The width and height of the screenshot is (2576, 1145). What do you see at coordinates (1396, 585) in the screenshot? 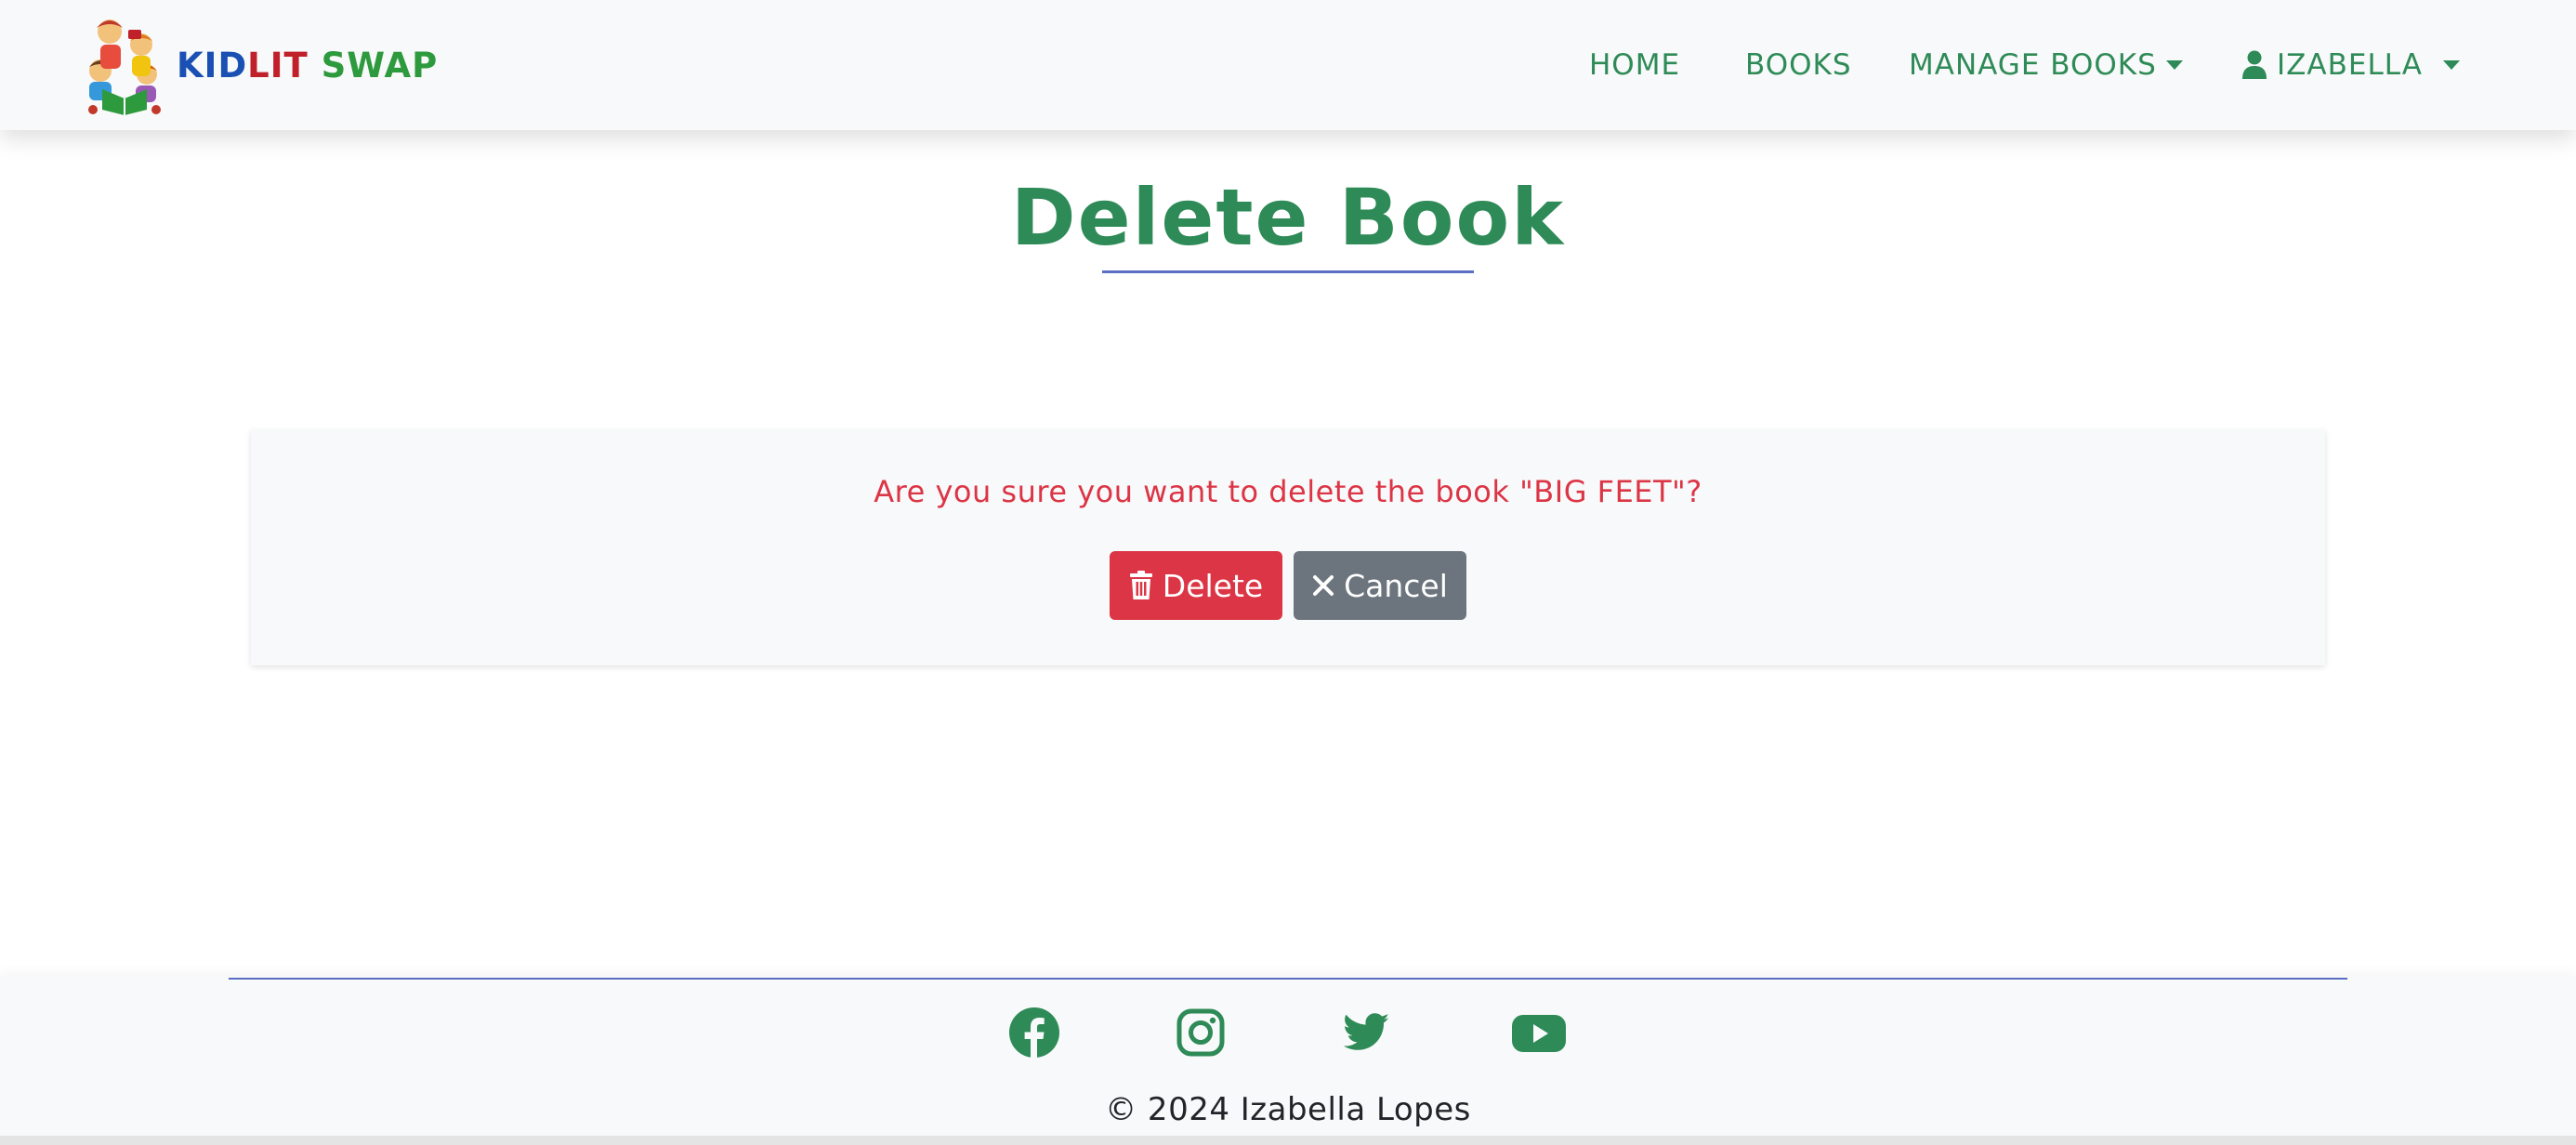
I see `cancel-button-label: Cancel` at bounding box center [1396, 585].